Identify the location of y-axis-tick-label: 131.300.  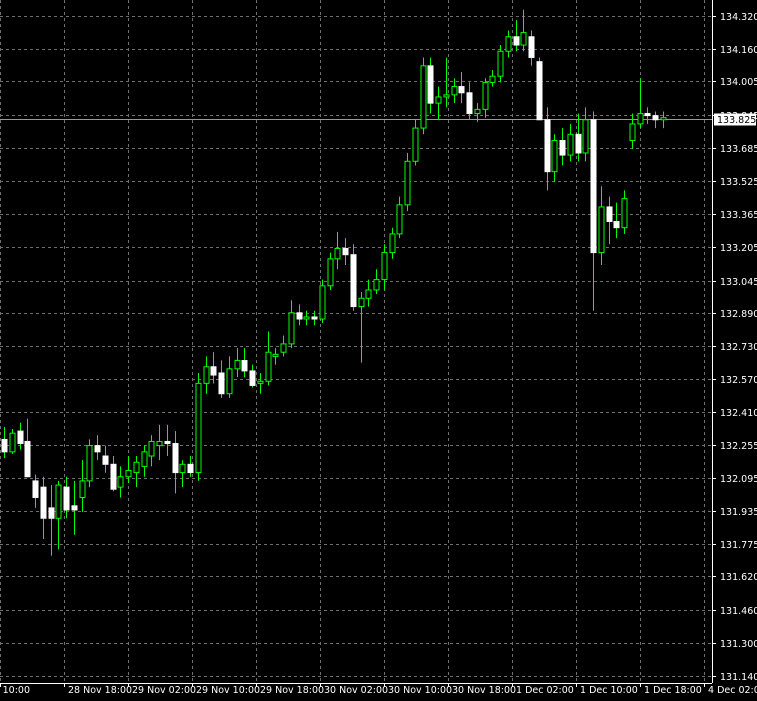
(738, 644).